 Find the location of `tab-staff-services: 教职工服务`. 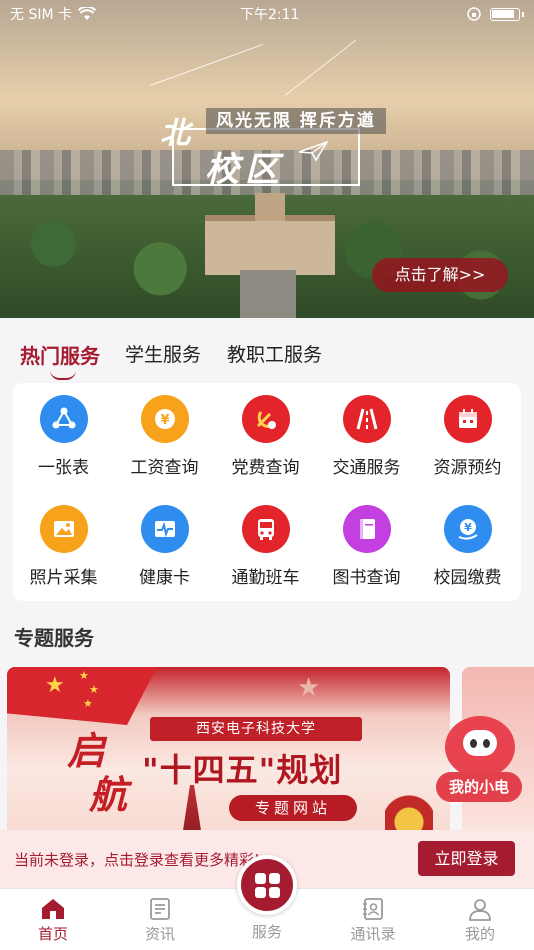

tab-staff-services: 教职工服务 is located at coordinates (274, 353).